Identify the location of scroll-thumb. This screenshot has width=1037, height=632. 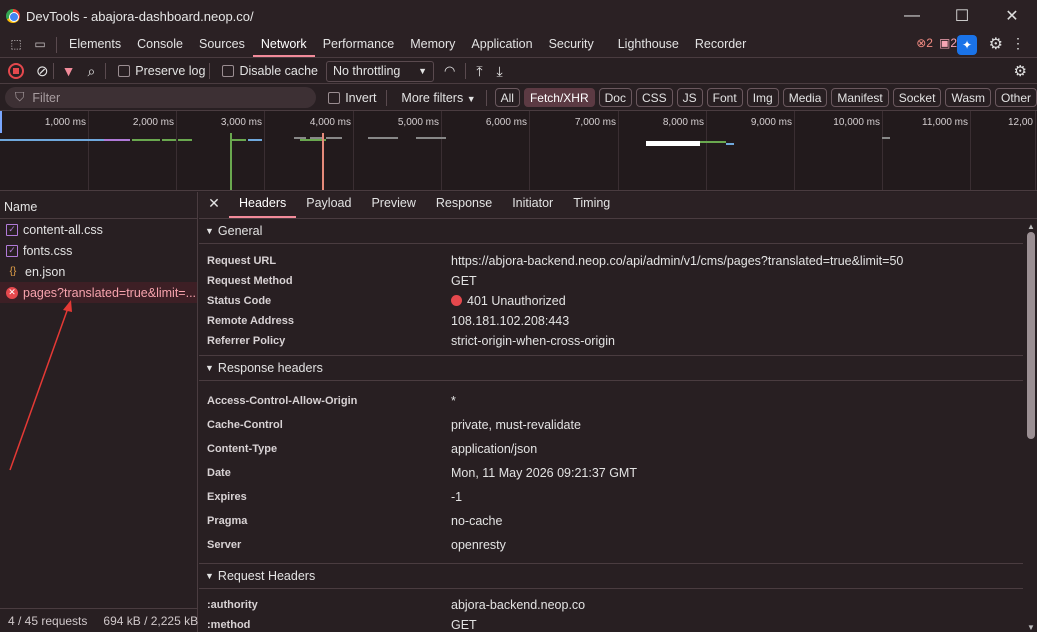
(1031, 335).